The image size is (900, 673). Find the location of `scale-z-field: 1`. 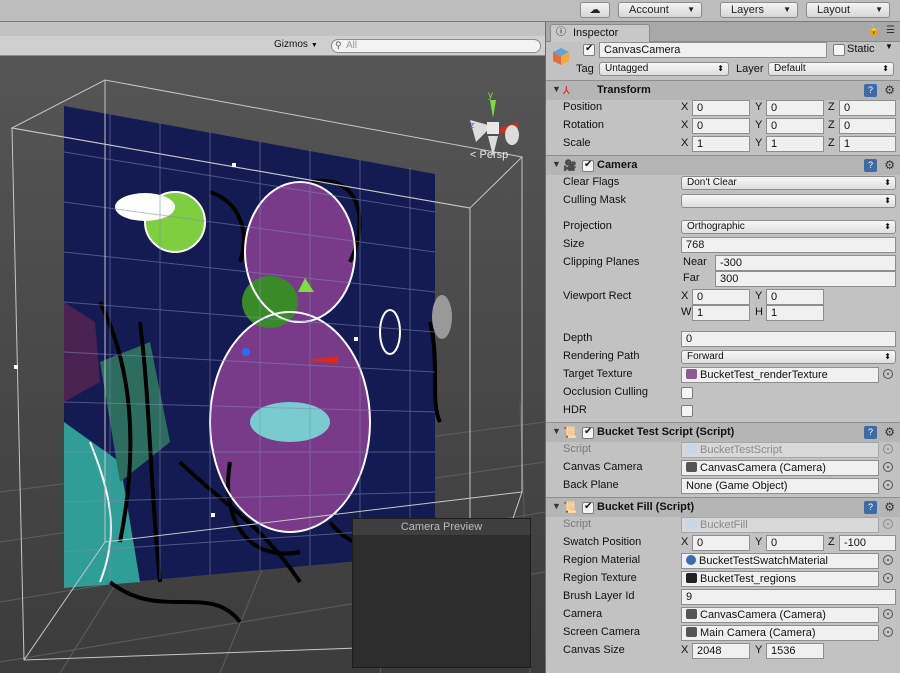

scale-z-field: 1 is located at coordinates (867, 144).